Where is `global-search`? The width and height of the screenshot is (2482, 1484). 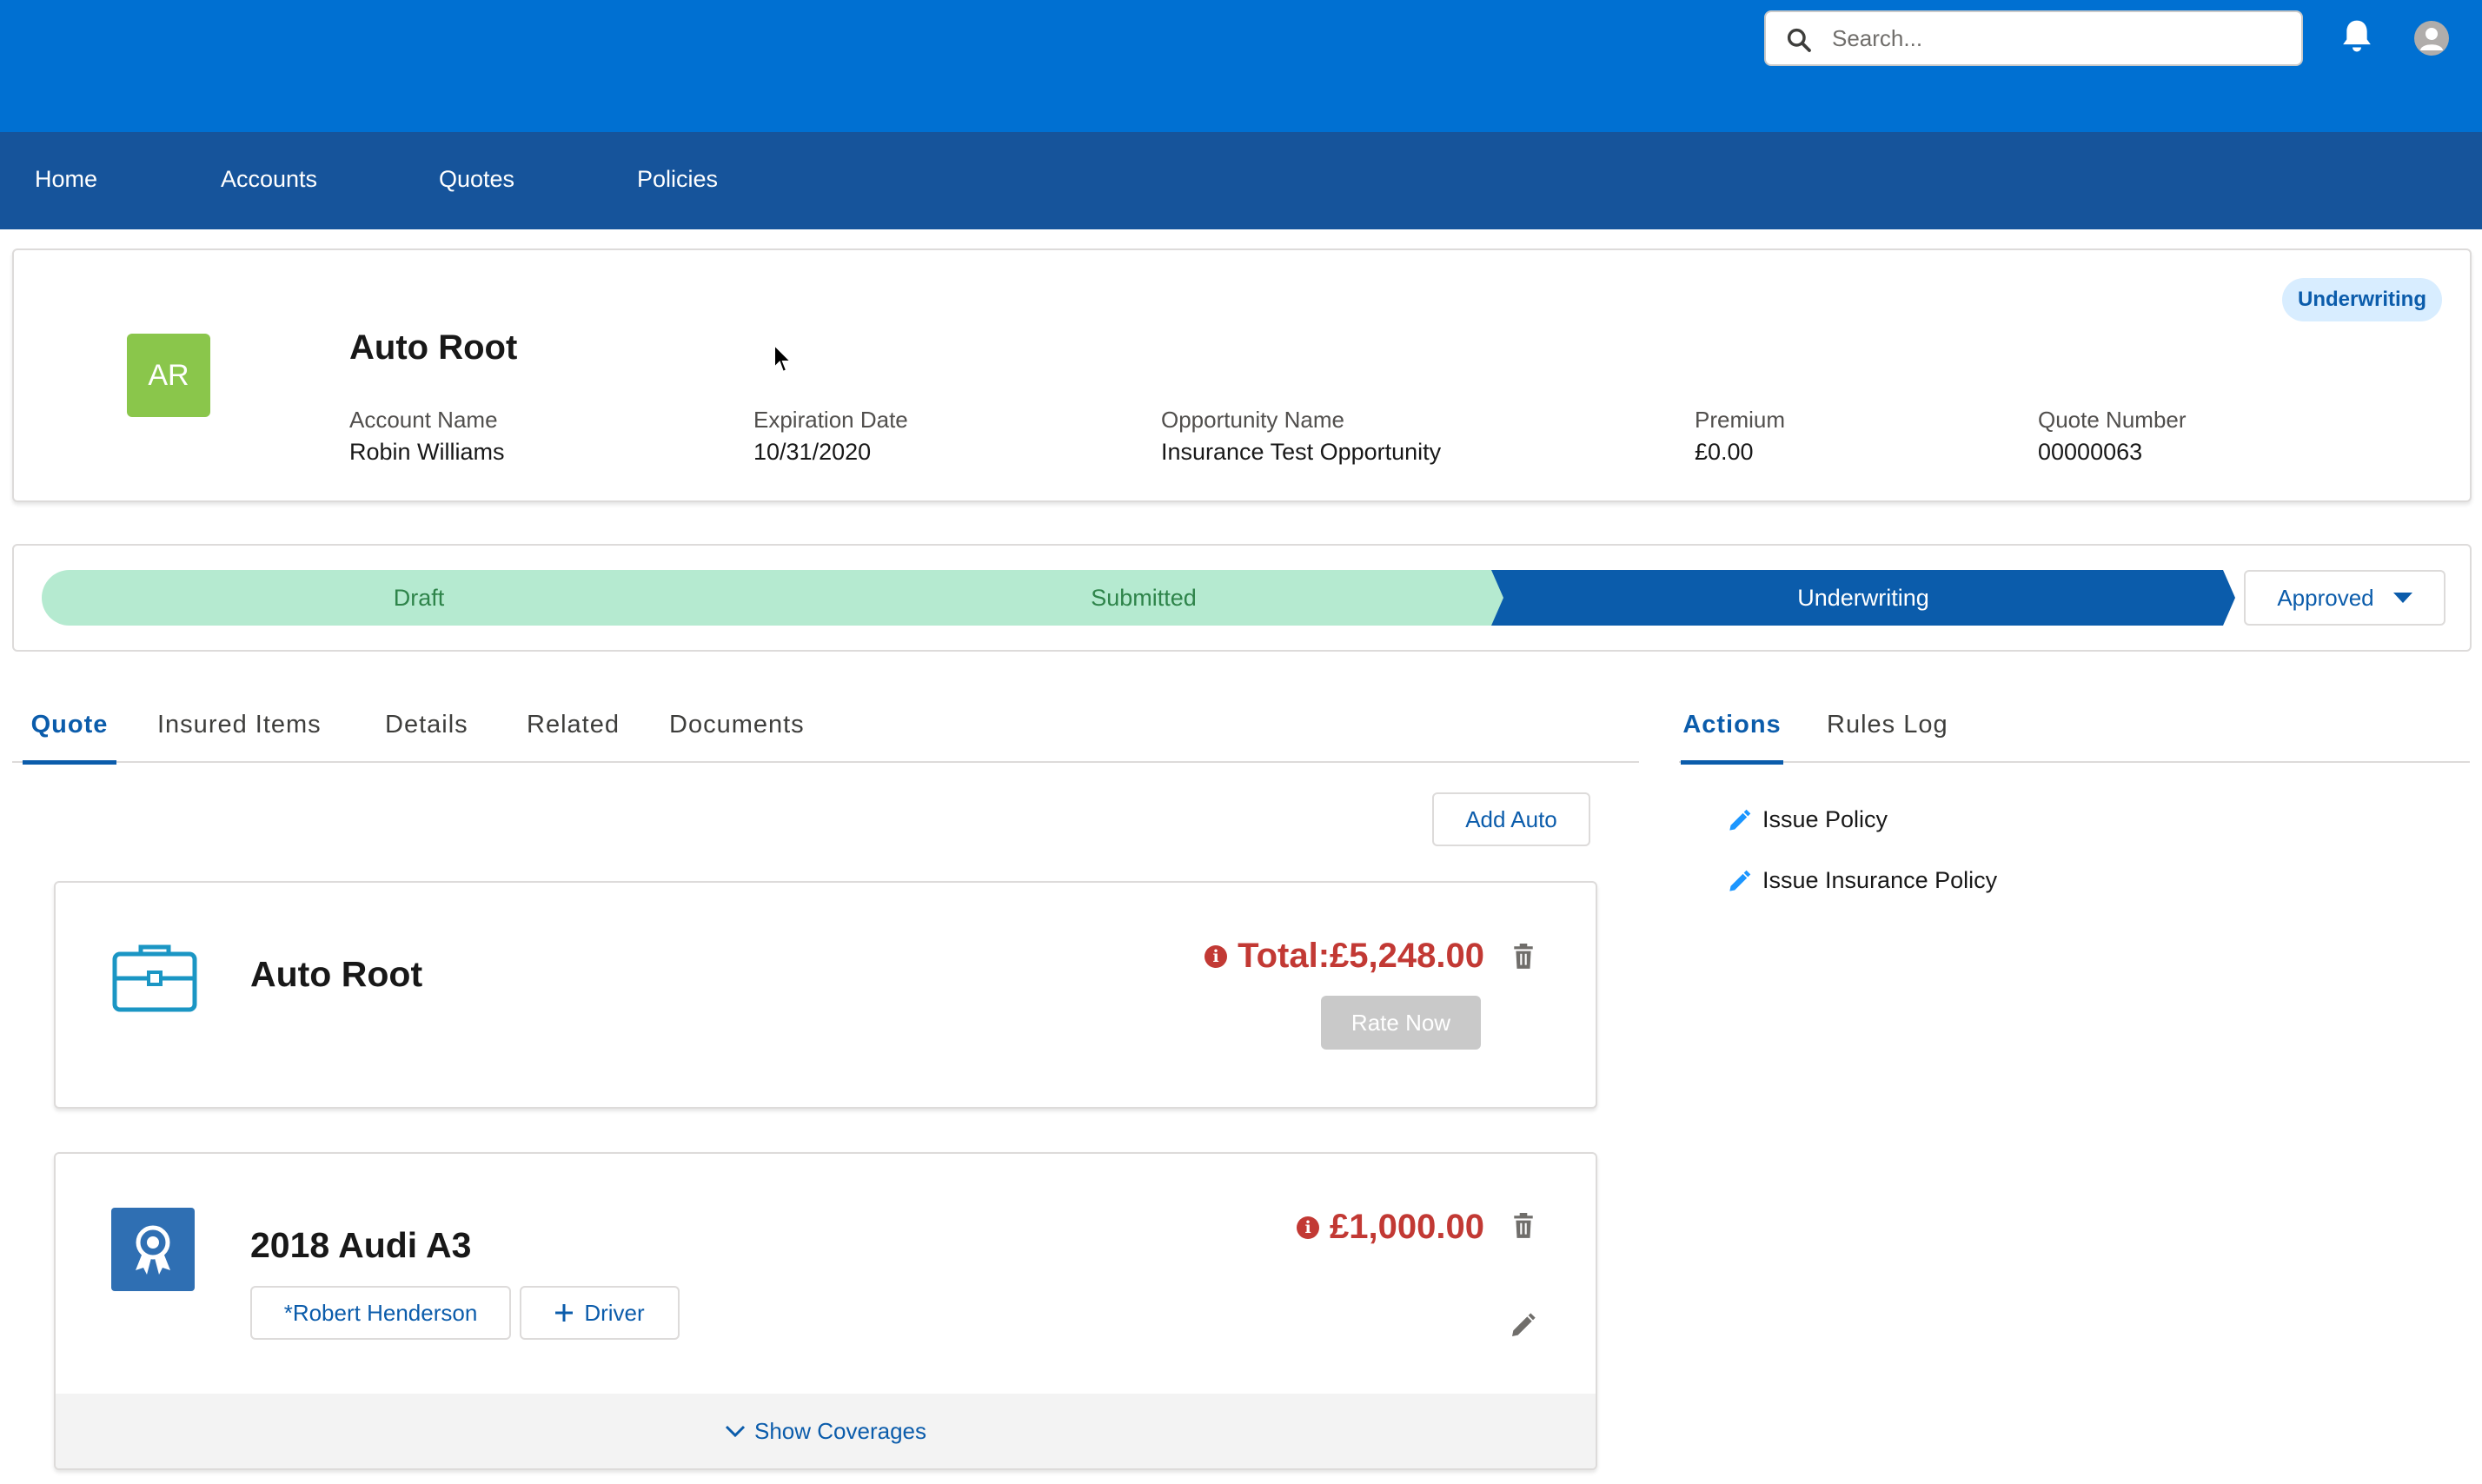
global-search is located at coordinates (2033, 38).